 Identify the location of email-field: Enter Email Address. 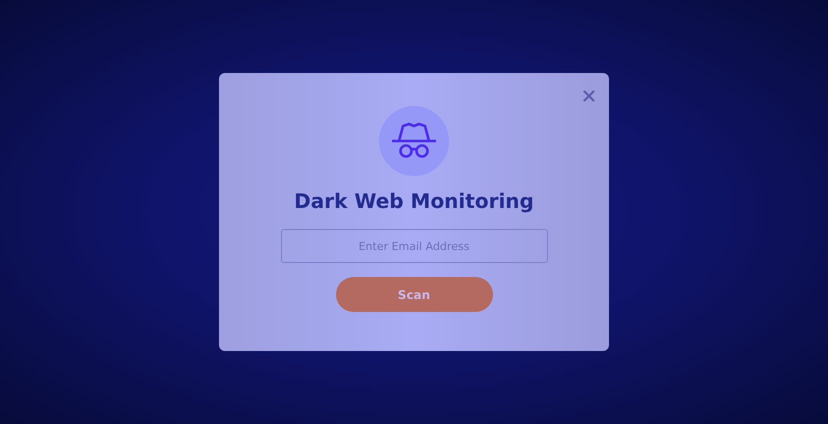
(414, 246).